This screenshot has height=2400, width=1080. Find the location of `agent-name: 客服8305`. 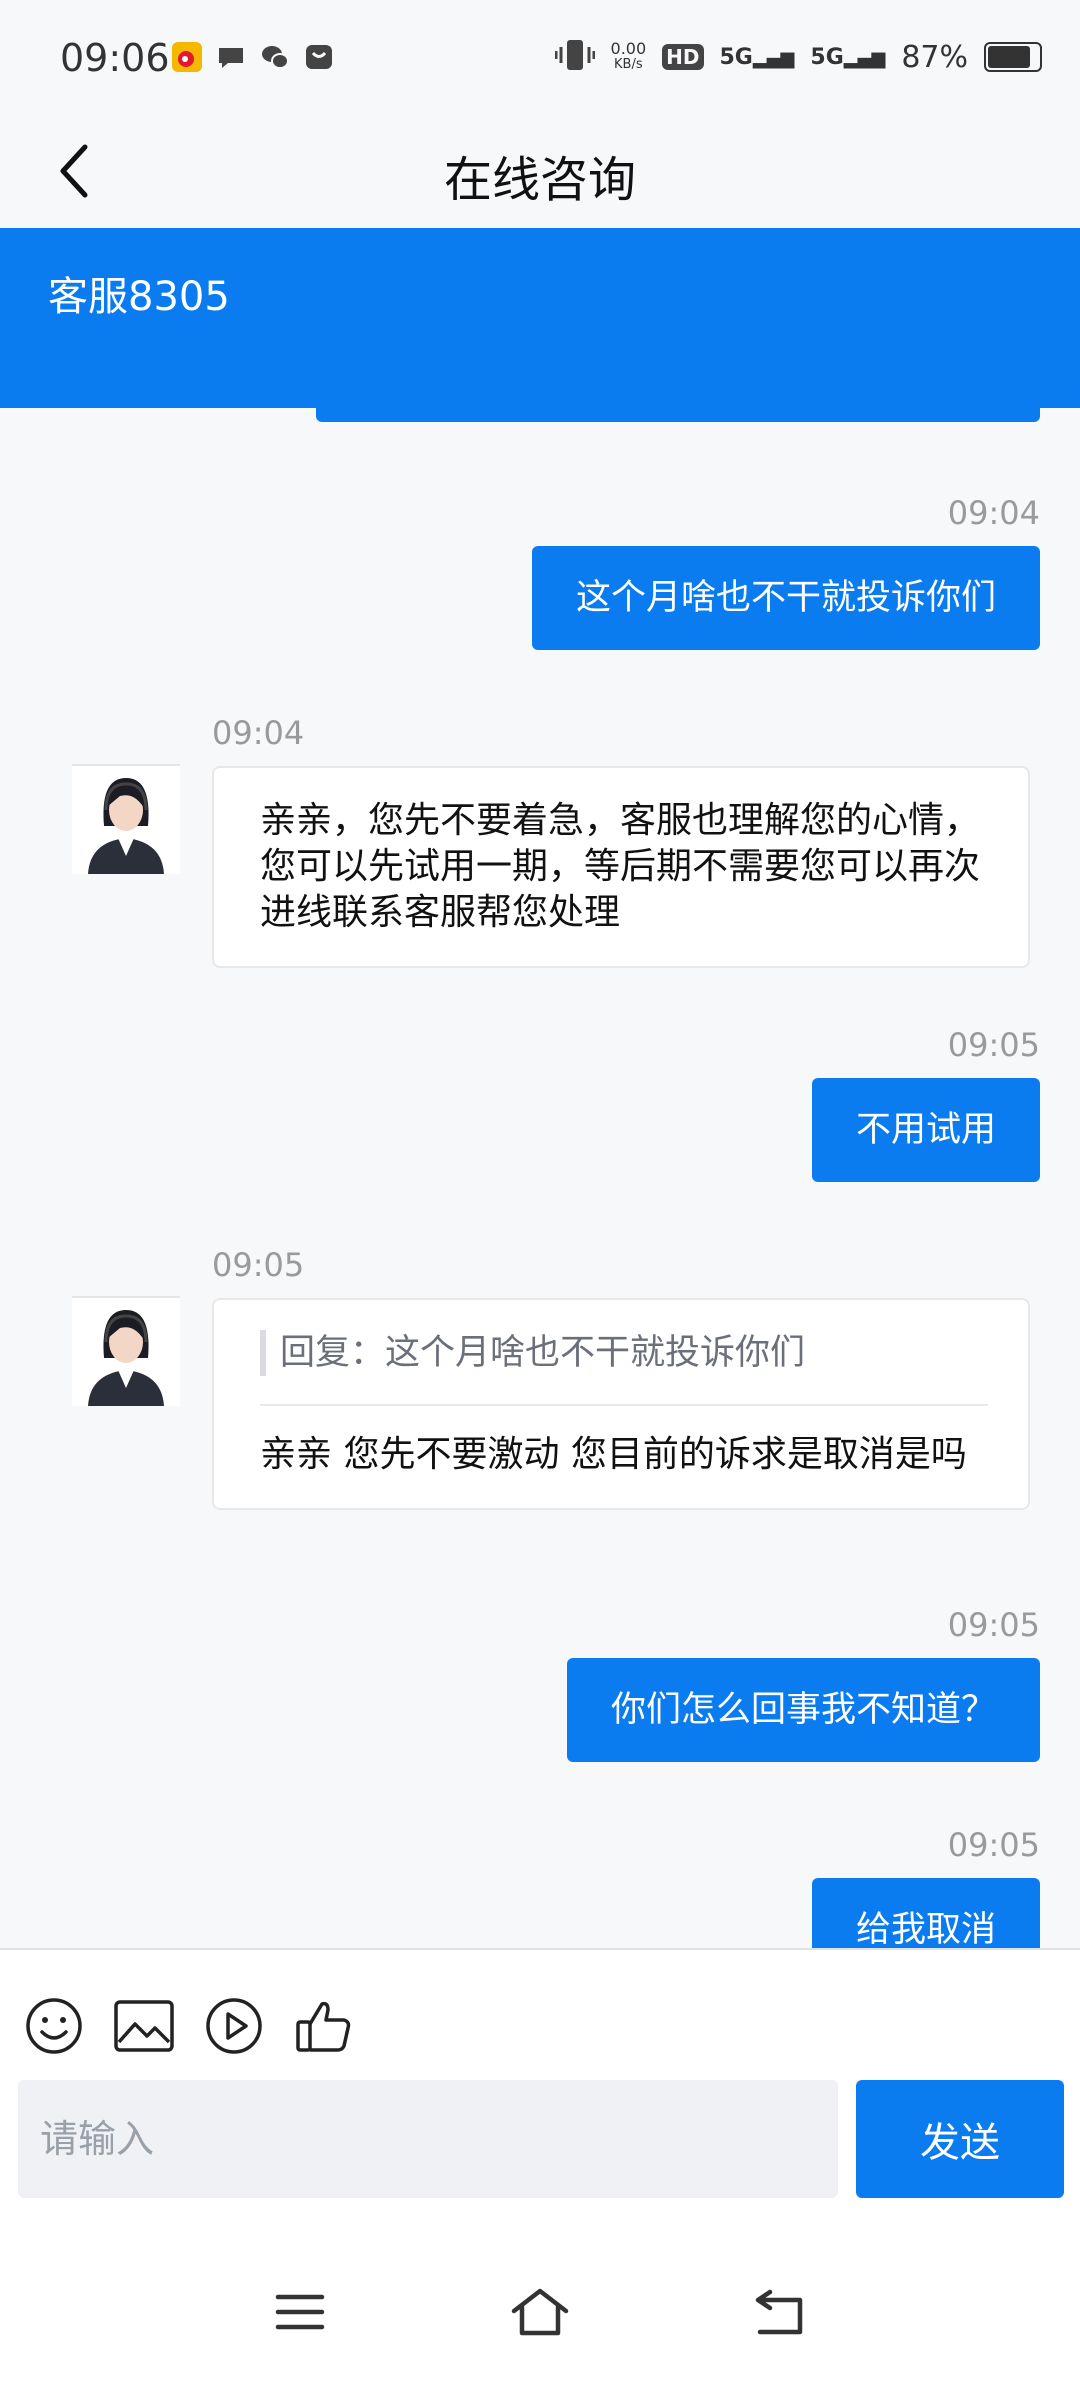

agent-name: 客服8305 is located at coordinates (139, 297).